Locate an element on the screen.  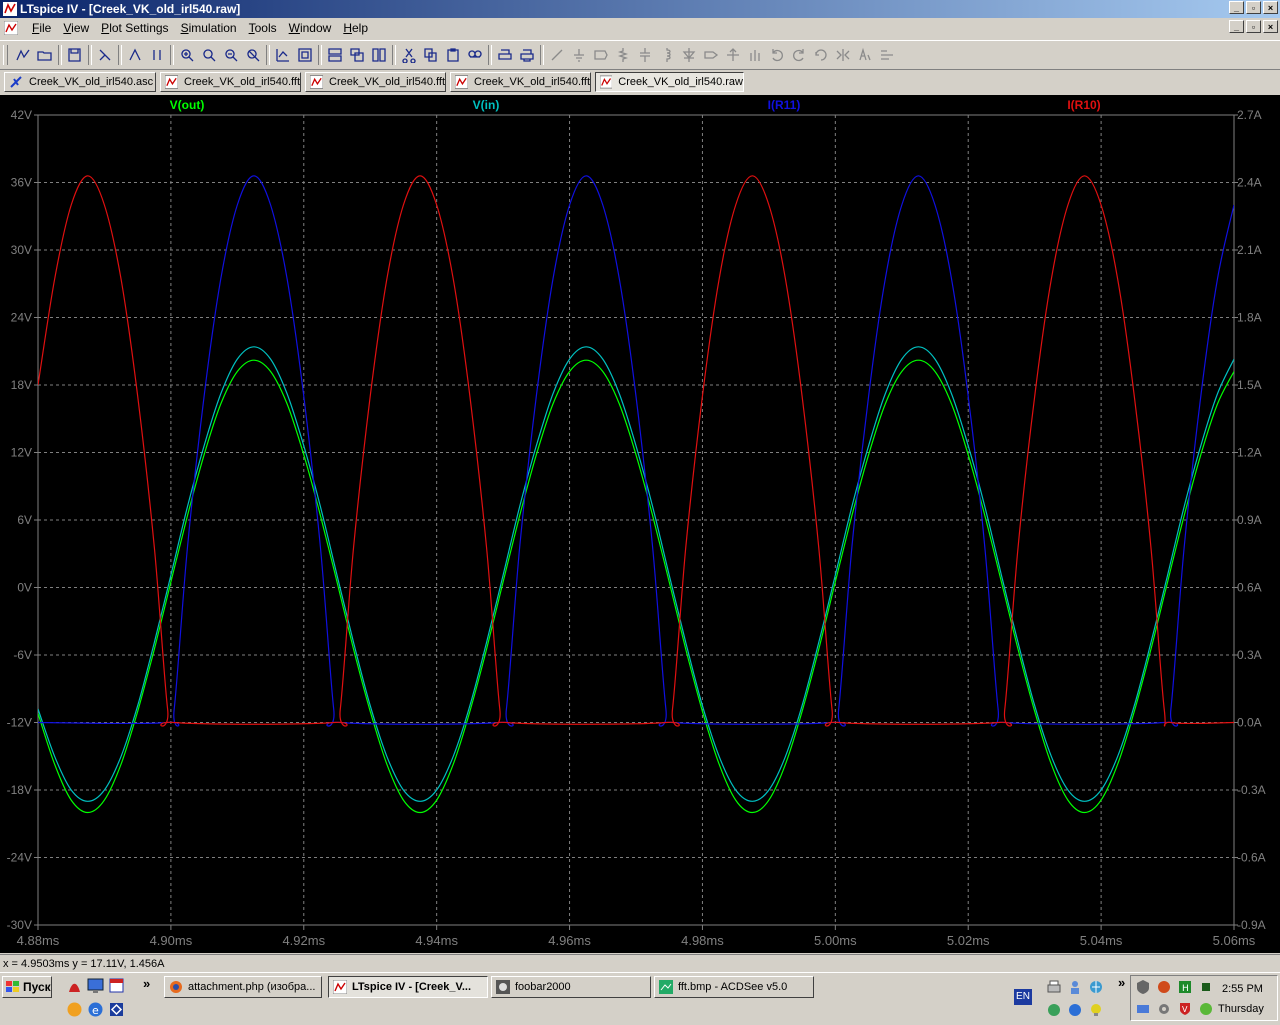
mirror-icon is located at coordinates (843, 55).